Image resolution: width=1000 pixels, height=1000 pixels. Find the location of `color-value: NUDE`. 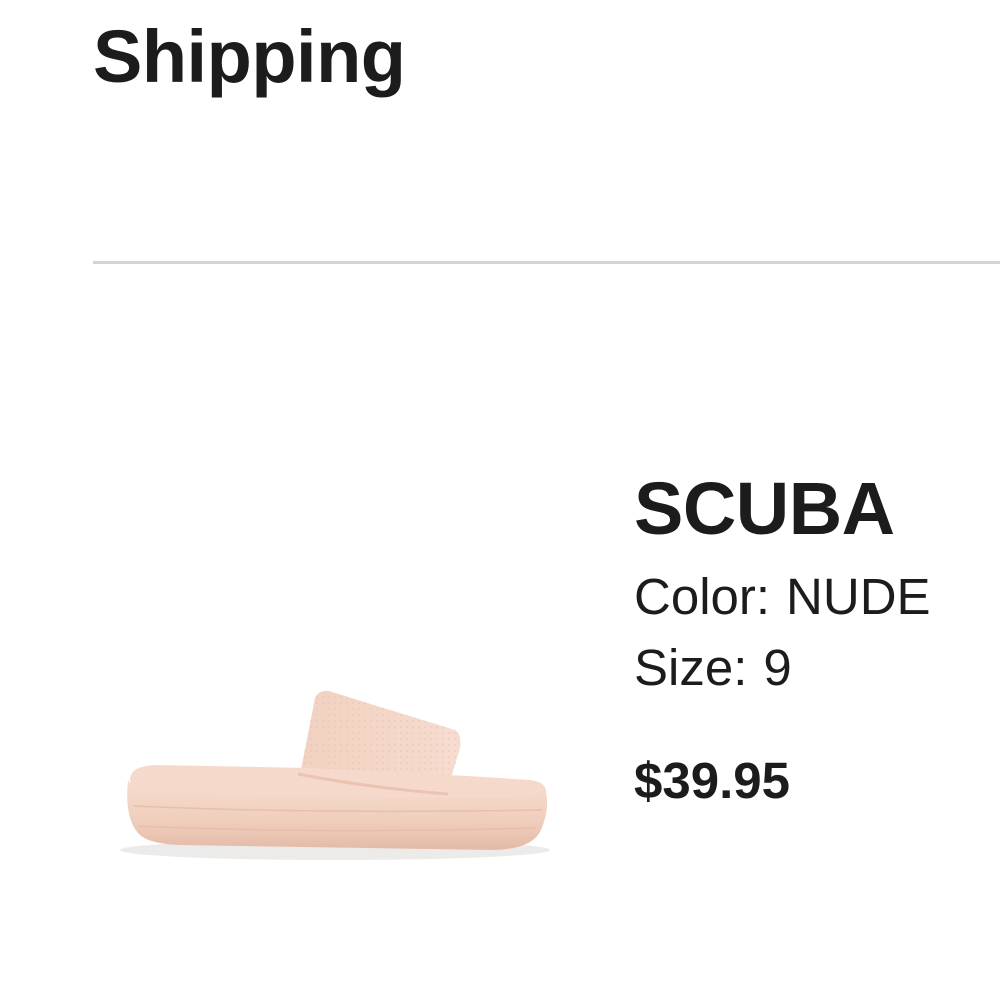

color-value: NUDE is located at coordinates (858, 597).